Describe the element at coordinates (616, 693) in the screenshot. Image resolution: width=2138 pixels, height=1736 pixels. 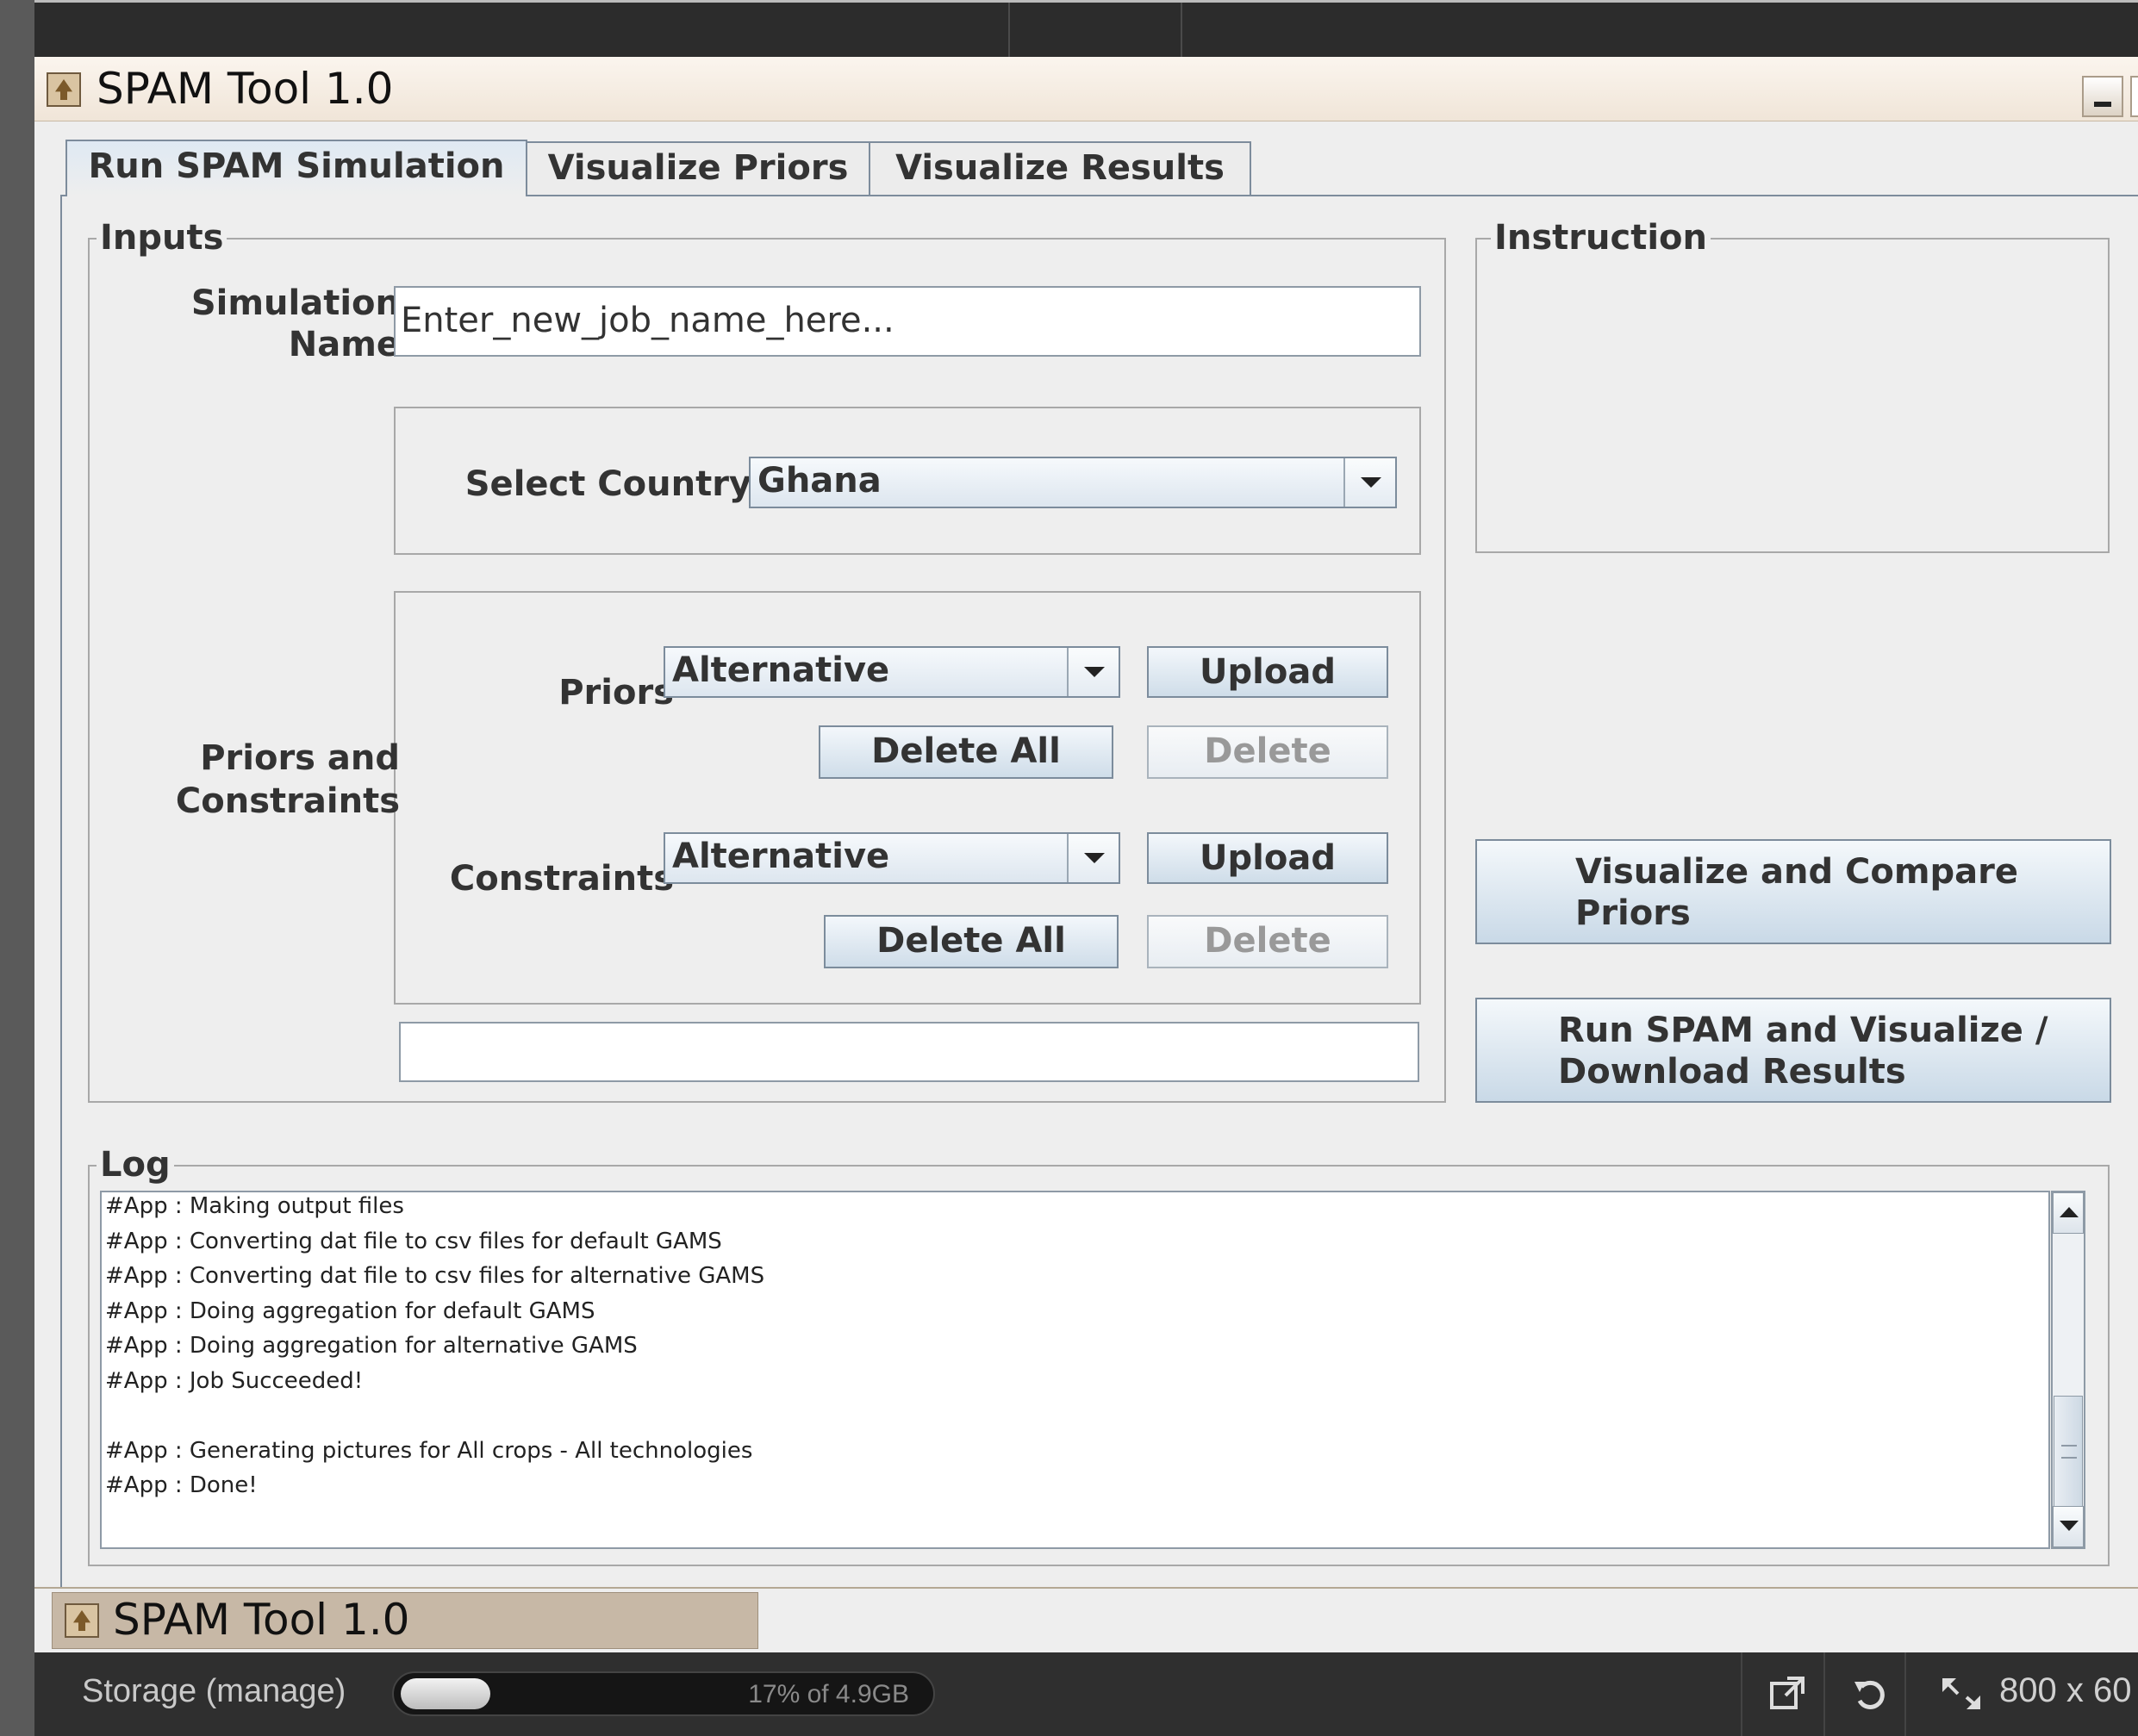
I see `priors-label: Priors` at that location.